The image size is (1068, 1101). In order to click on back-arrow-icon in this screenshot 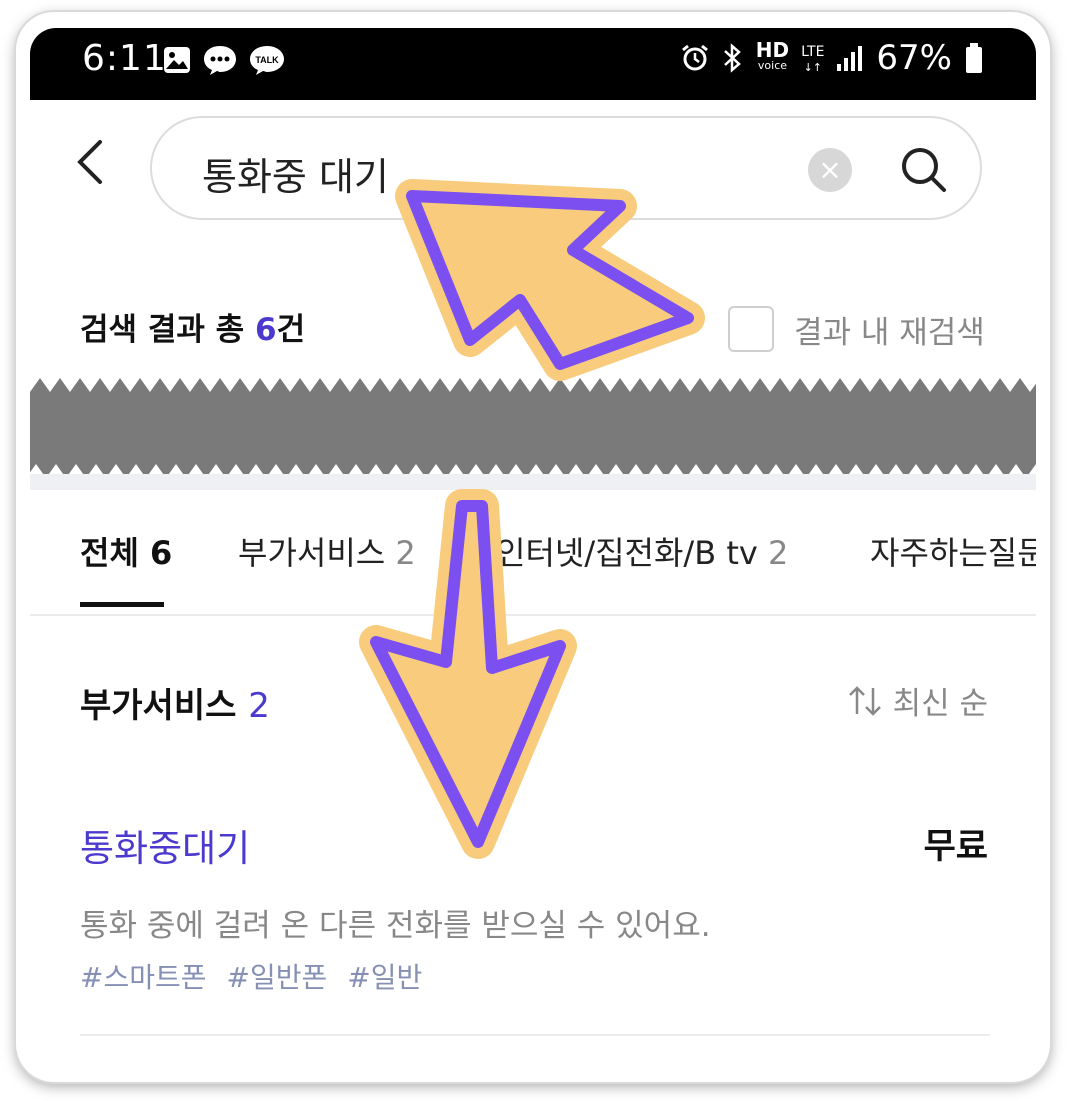, I will do `click(90, 162)`.